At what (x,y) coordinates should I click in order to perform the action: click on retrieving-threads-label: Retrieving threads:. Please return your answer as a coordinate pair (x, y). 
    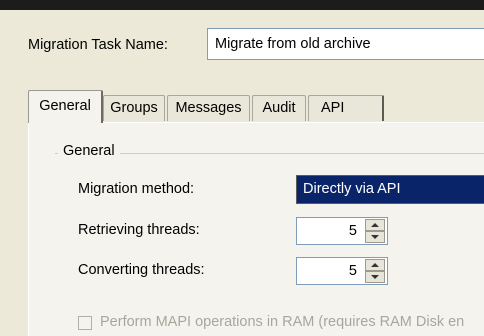
    Looking at the image, I should click on (139, 230).